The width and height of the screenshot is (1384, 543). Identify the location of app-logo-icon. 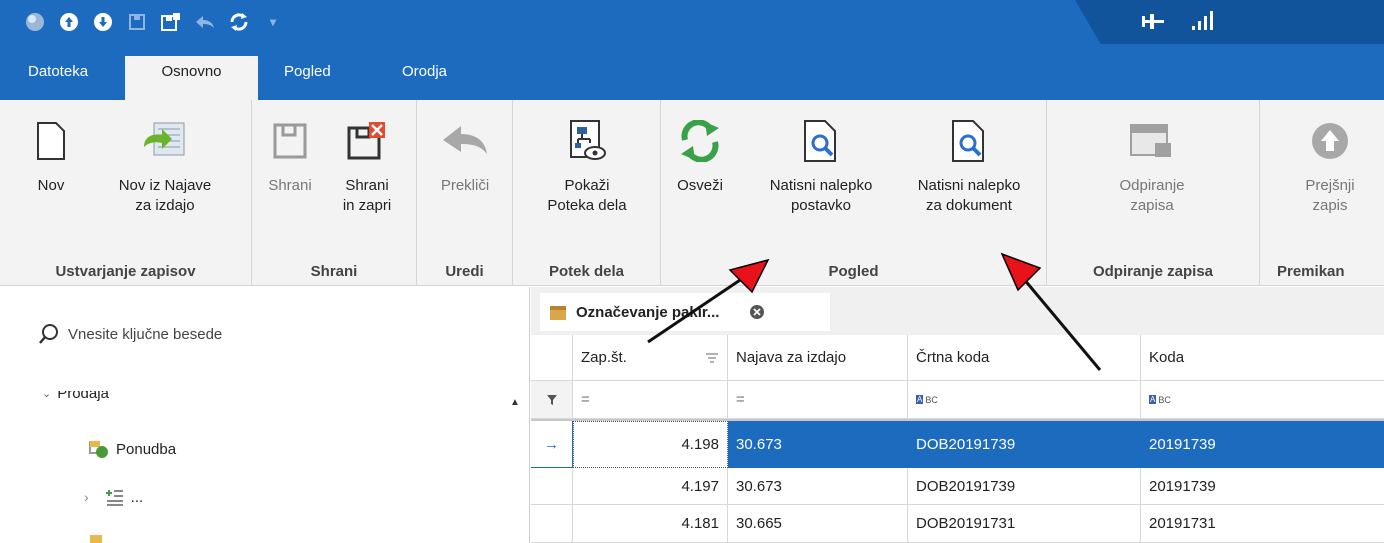
(35, 22).